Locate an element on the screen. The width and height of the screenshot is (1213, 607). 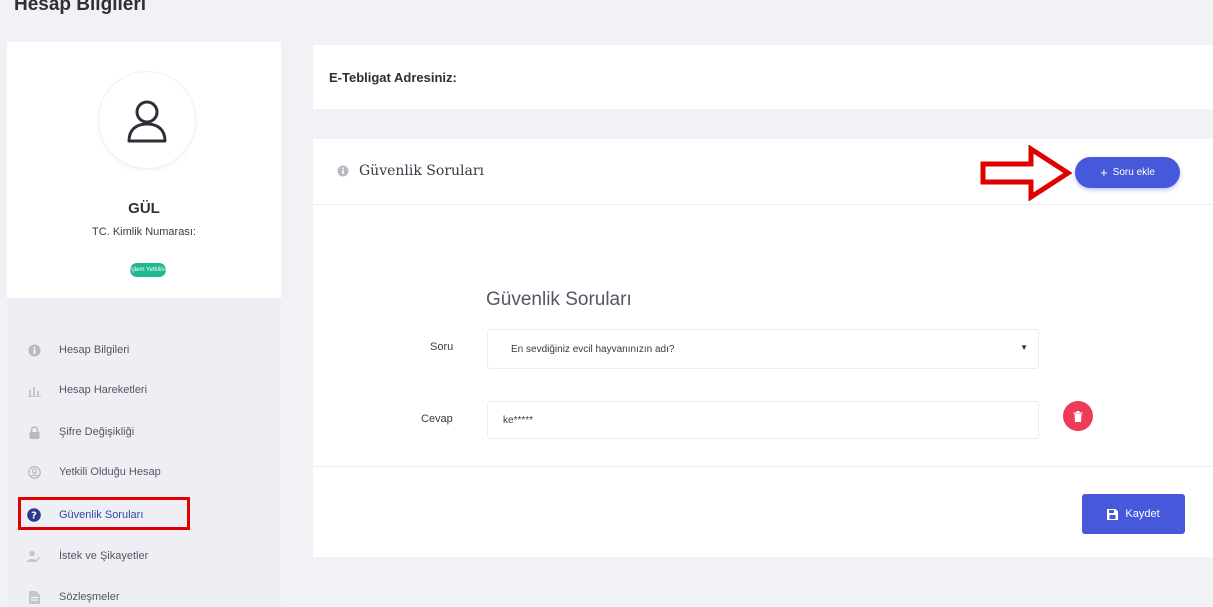
save-button: Kaydet is located at coordinates (1133, 514).